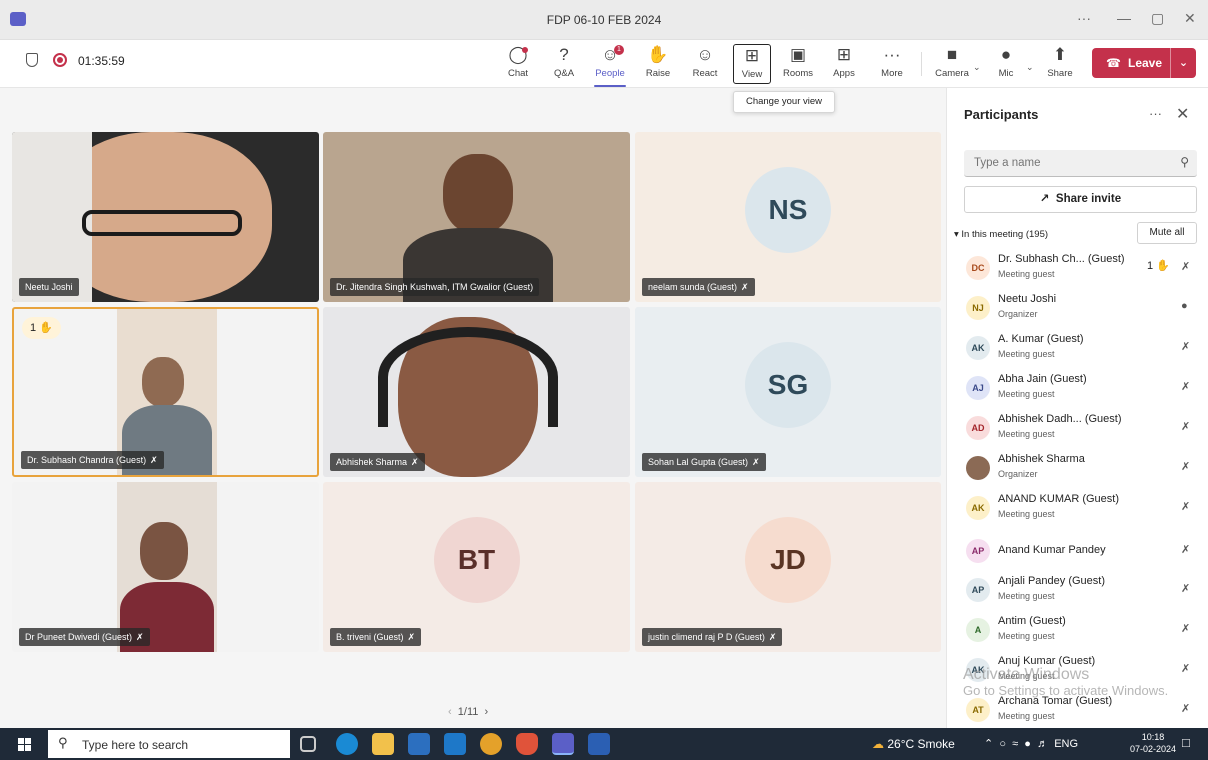 This screenshot has height=760, width=1208. I want to click on avatar-tile: JD justin climend raj P D (Guest) ✗, so click(788, 567).